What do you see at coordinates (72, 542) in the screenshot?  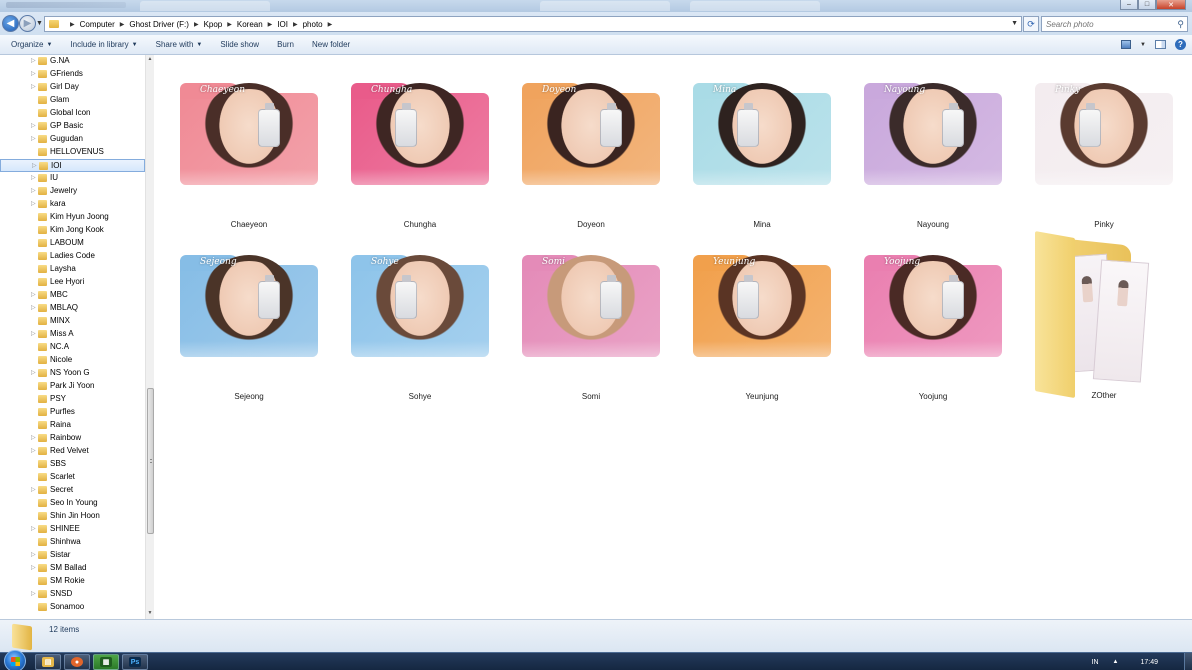 I see `sidebar-item-shinhwa: Shinhwa` at bounding box center [72, 542].